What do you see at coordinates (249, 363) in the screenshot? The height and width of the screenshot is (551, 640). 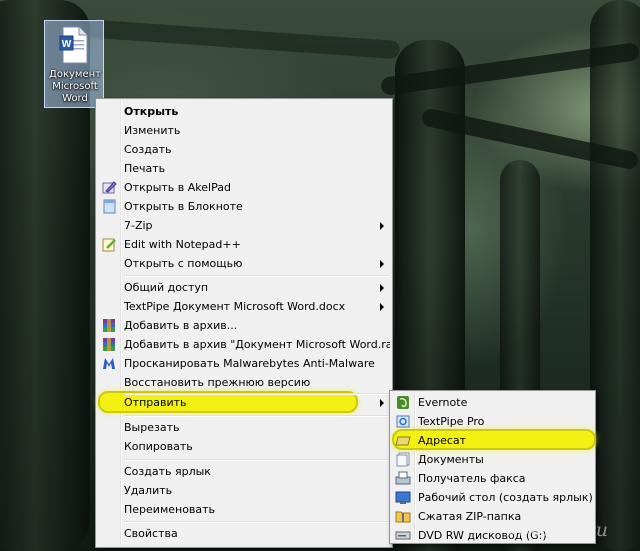 I see `menu-item-label: Просканировать Malwarebytes Anti-Malware` at bounding box center [249, 363].